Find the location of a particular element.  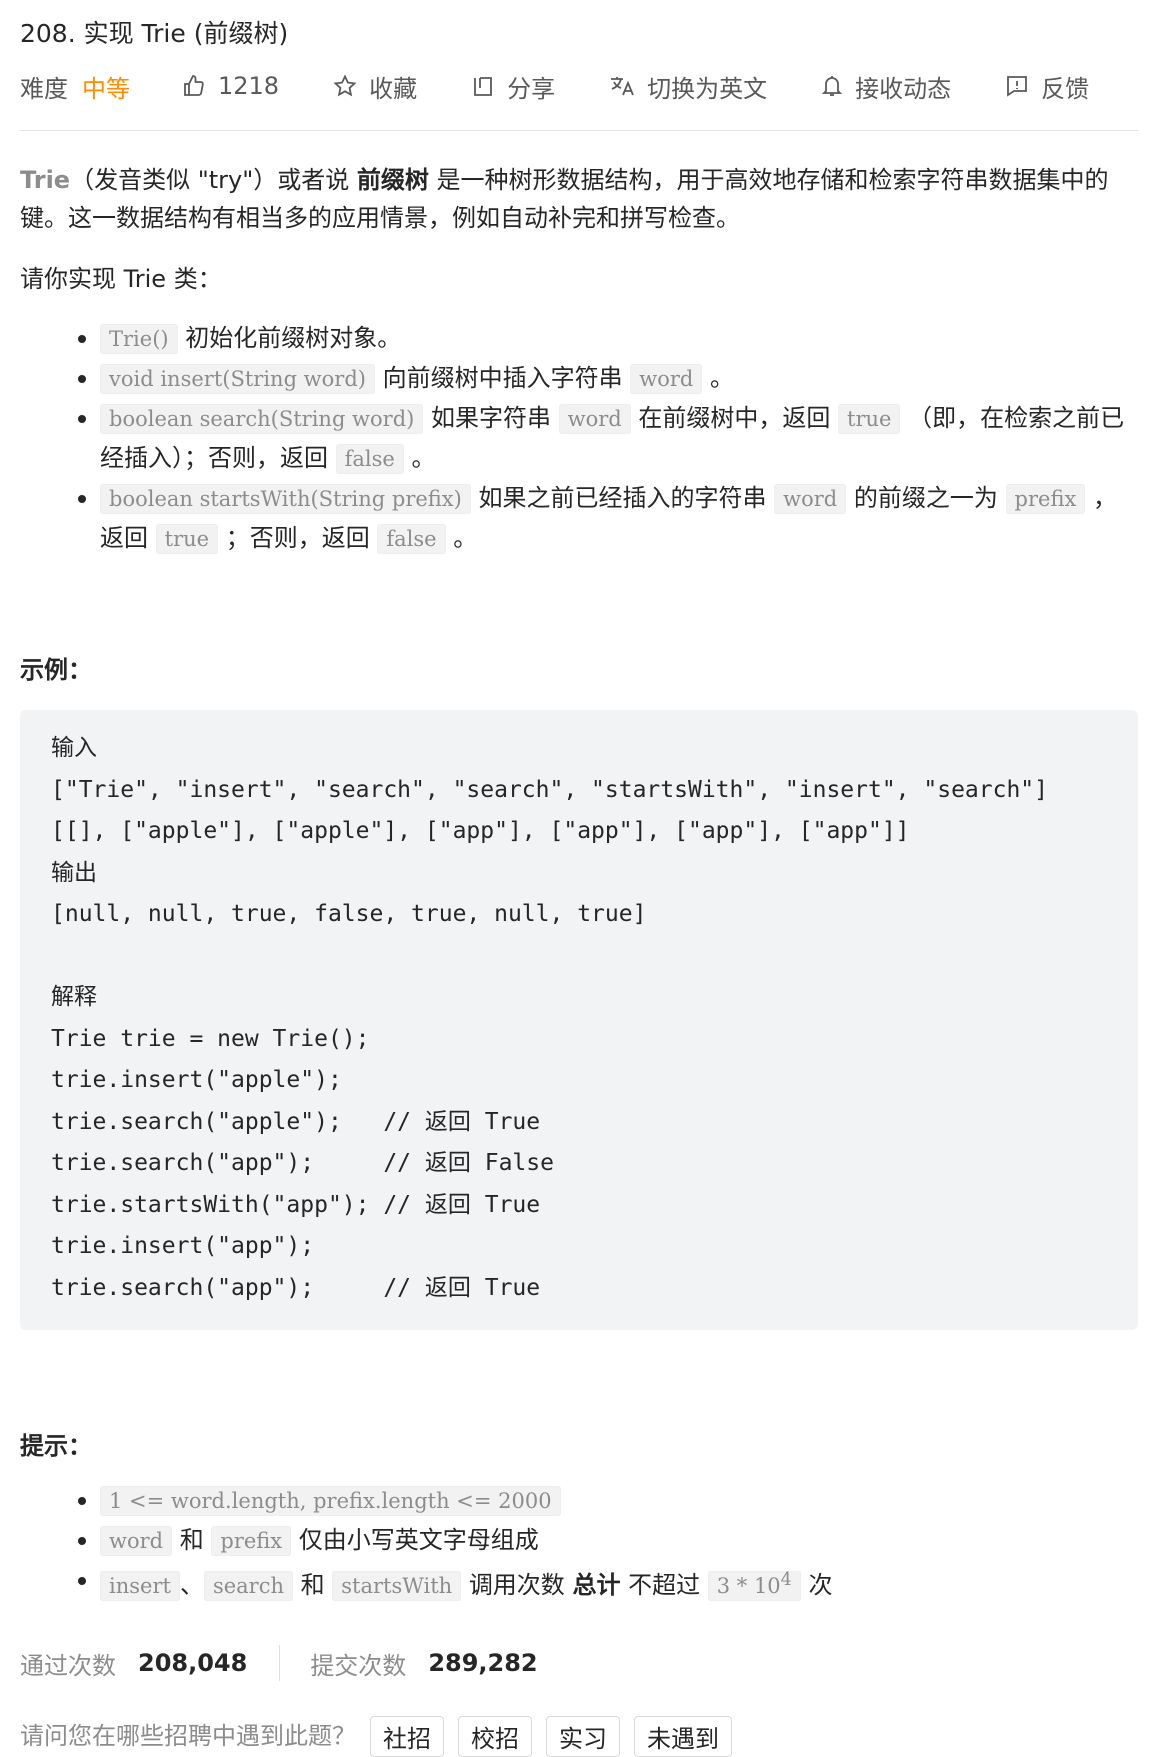

switch-language-label: 切换为英文 is located at coordinates (707, 88).